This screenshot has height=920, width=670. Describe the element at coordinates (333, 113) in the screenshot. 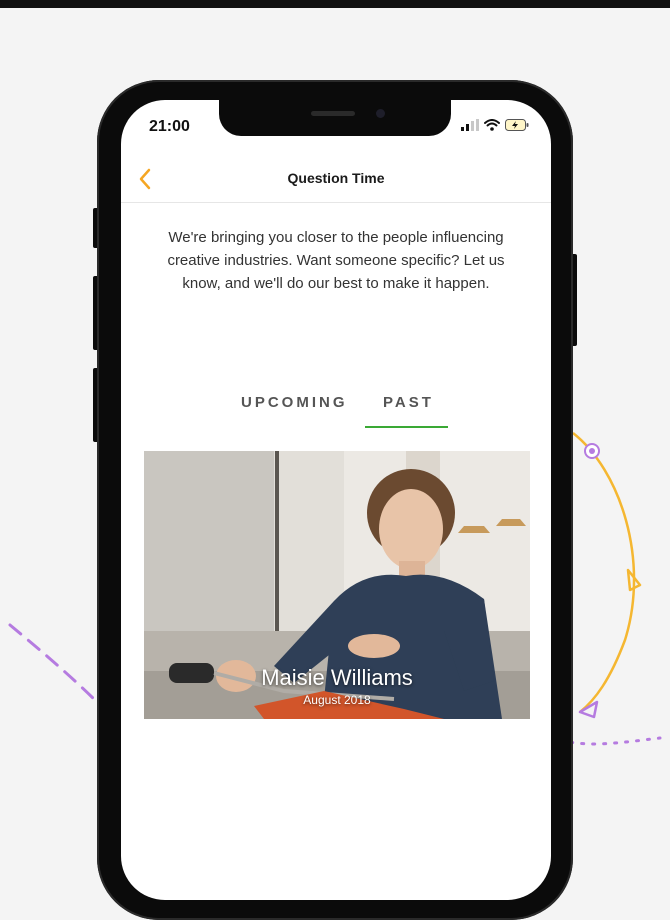

I see `notch-speaker` at that location.